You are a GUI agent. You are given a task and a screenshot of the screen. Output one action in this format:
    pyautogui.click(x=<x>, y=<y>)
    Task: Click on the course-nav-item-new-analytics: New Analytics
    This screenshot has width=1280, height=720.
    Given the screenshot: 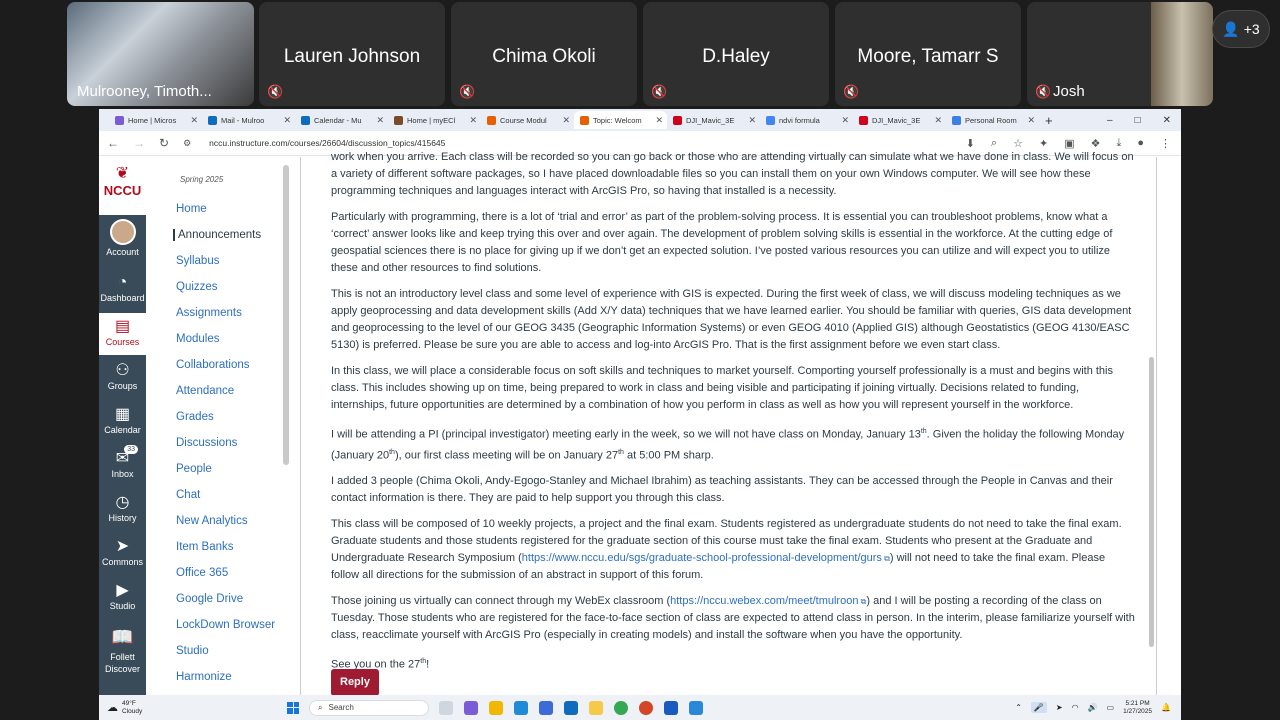 What is the action you would take?
    pyautogui.click(x=212, y=521)
    